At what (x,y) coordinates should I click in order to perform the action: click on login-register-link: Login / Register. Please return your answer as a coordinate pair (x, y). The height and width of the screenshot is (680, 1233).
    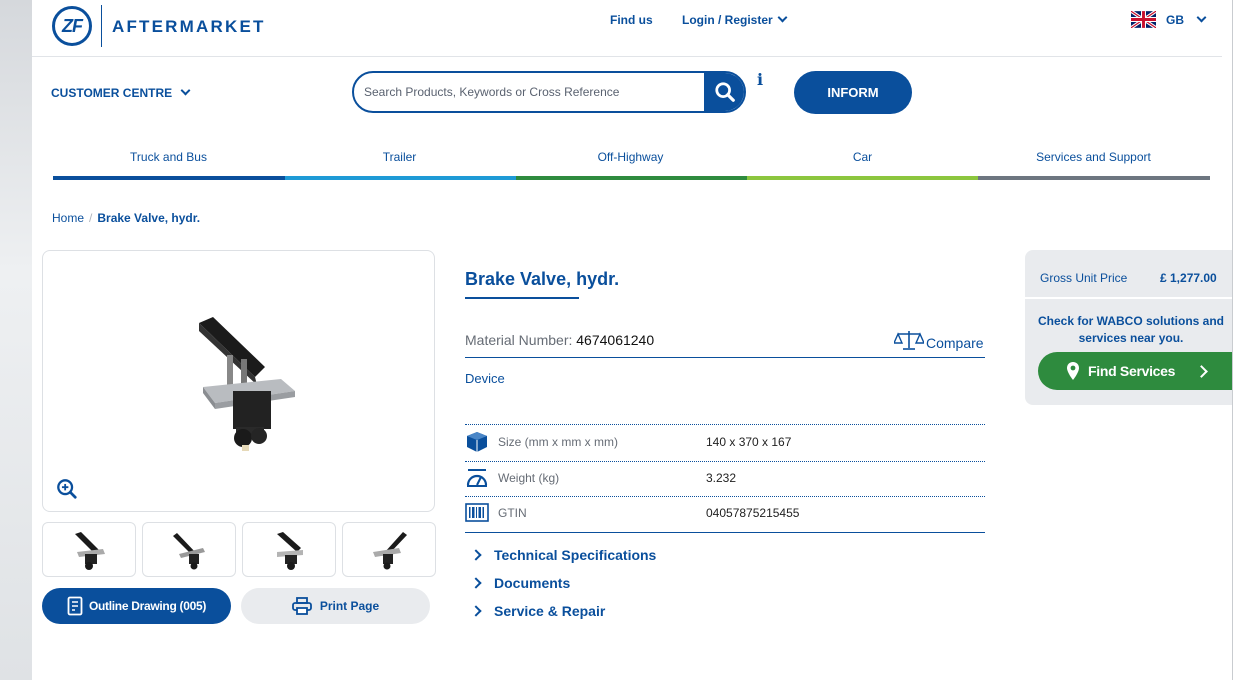
    Looking at the image, I should click on (735, 19).